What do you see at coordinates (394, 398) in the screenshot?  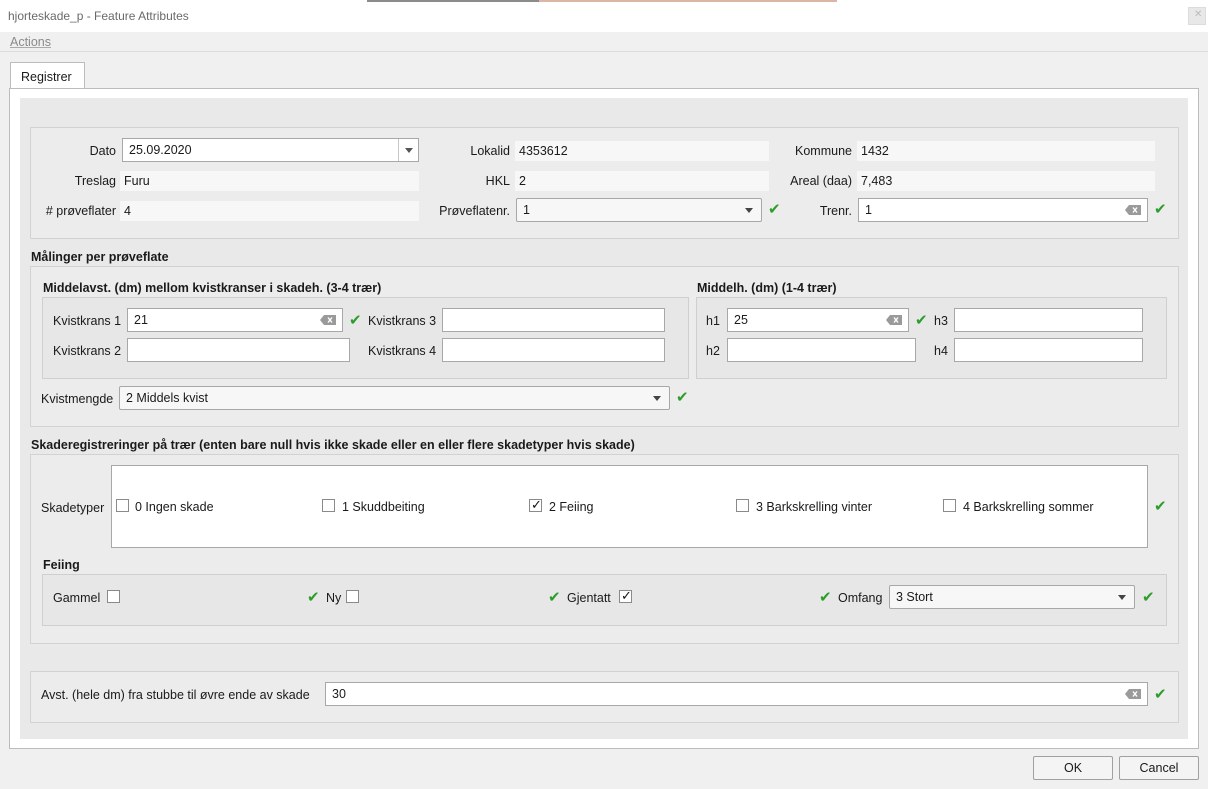 I see `kvistmengde-select: 2 Middels kvist` at bounding box center [394, 398].